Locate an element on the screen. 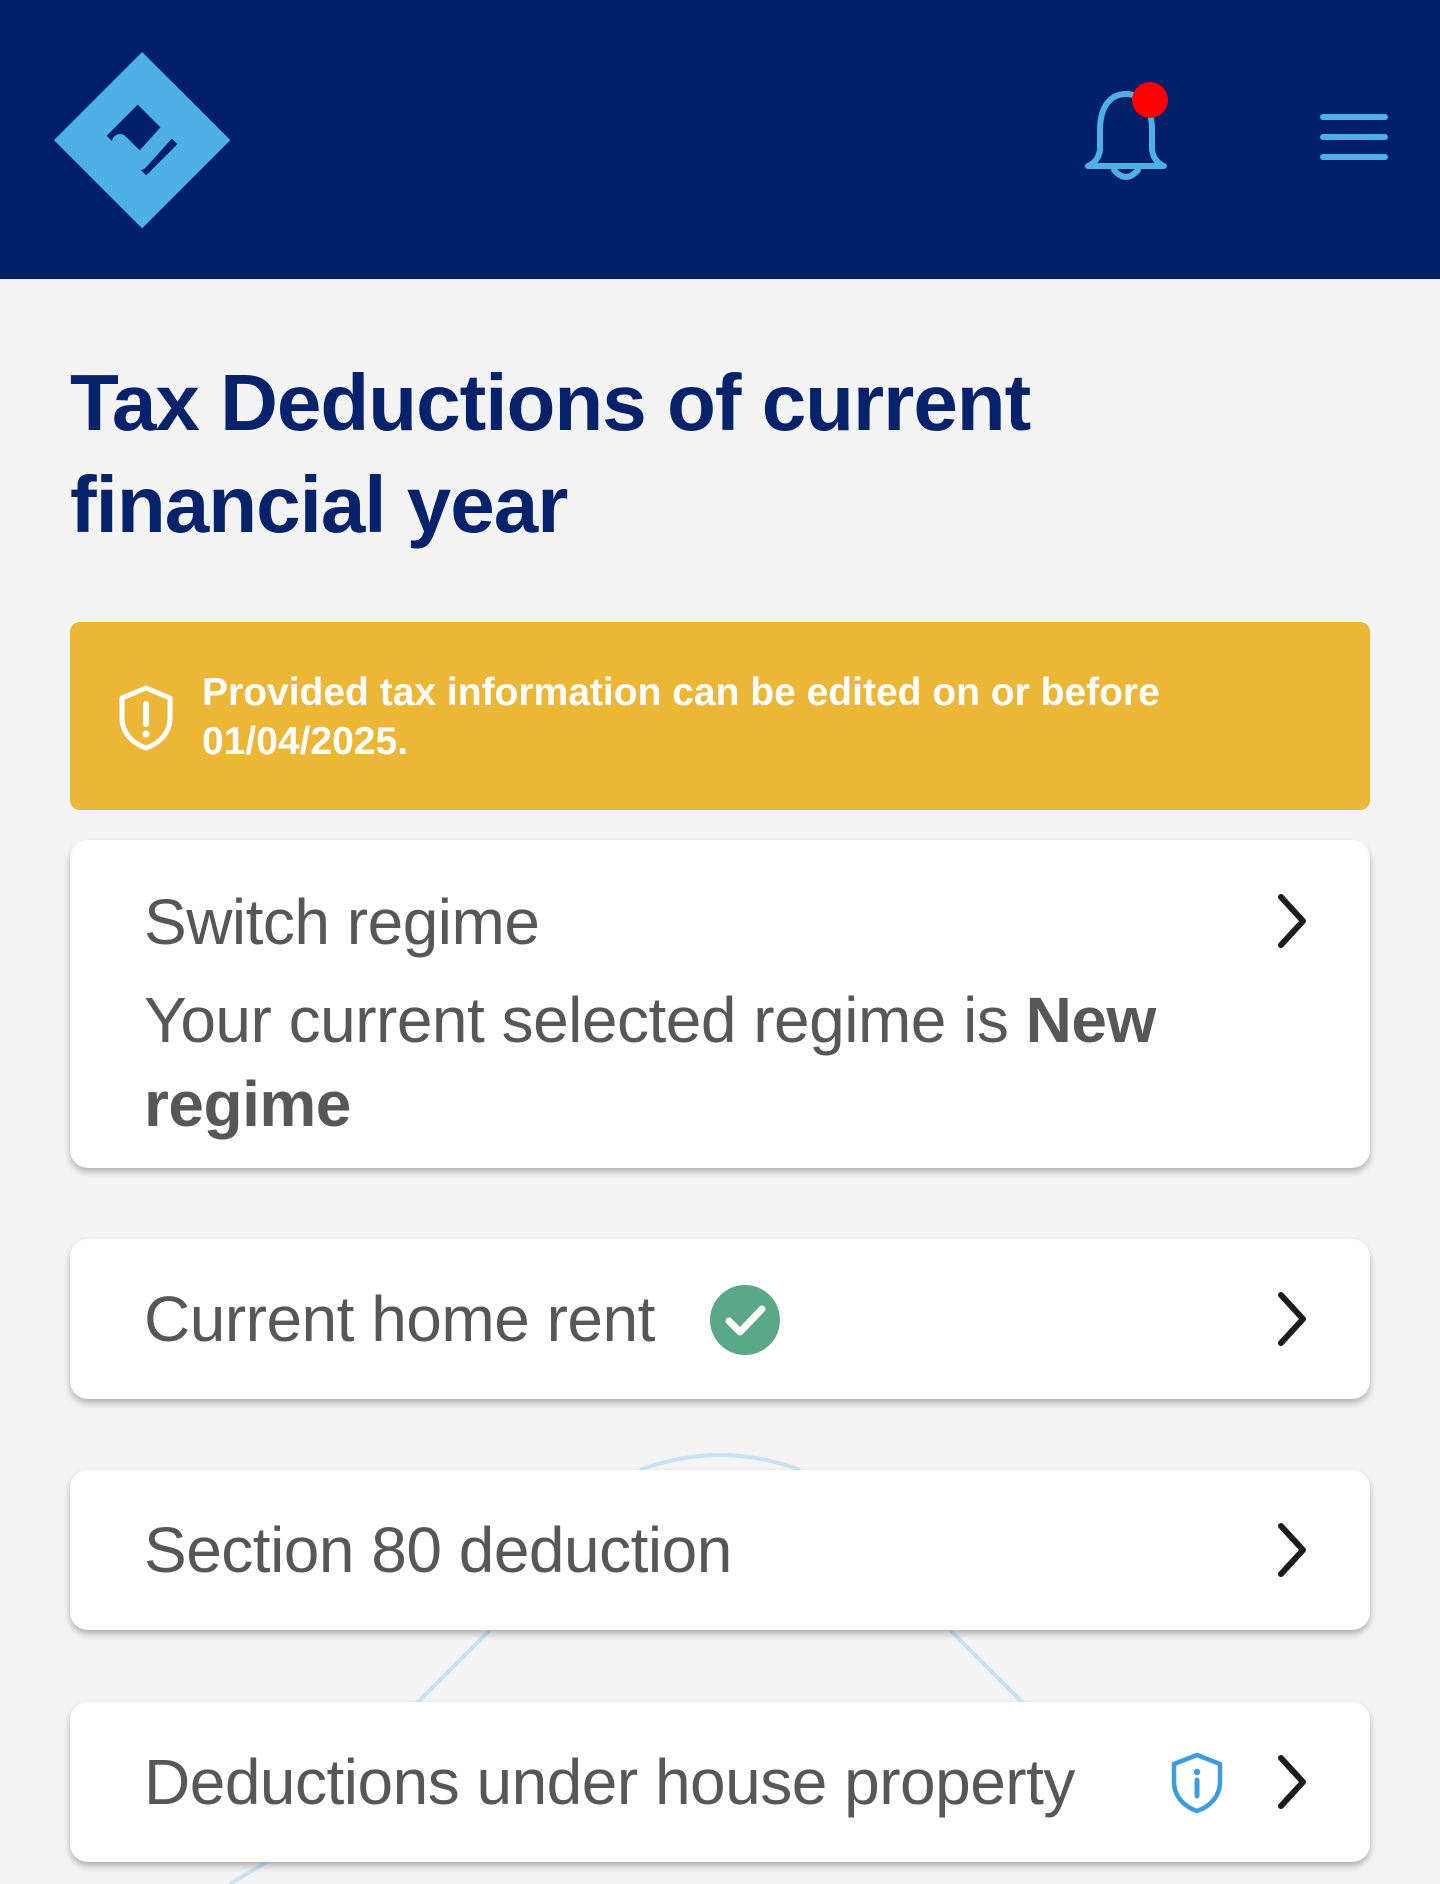  house-property-deductions-card: Deductions under house property is located at coordinates (720, 1782).